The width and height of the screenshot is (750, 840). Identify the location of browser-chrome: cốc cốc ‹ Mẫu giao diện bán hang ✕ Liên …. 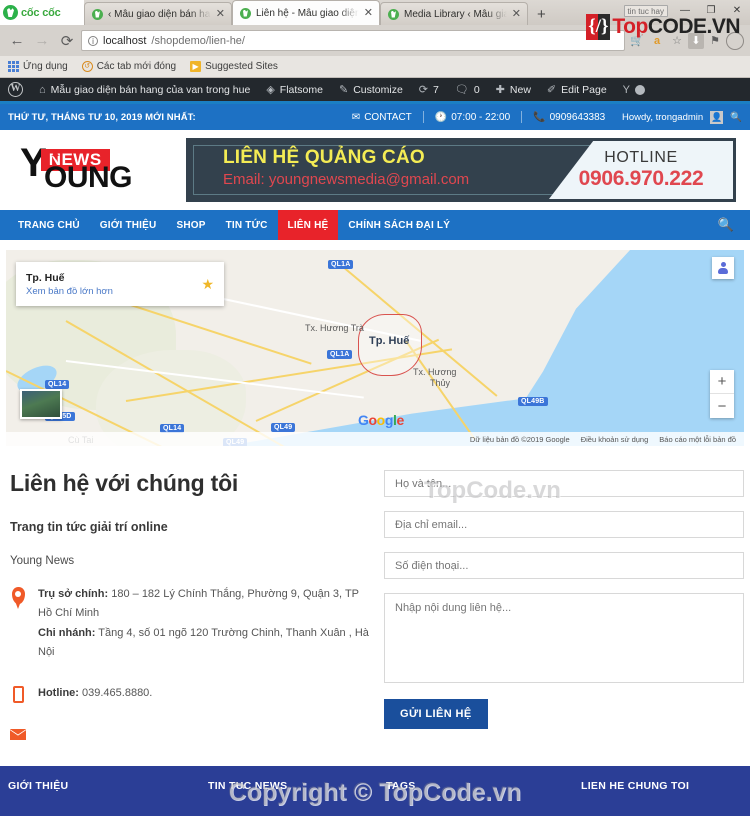
(375, 39).